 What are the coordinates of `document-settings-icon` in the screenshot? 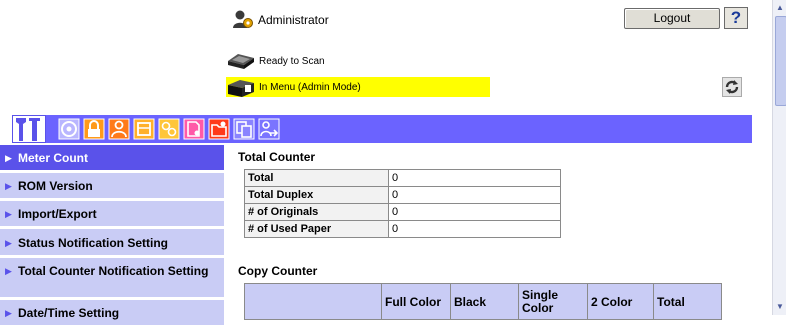 It's located at (194, 129).